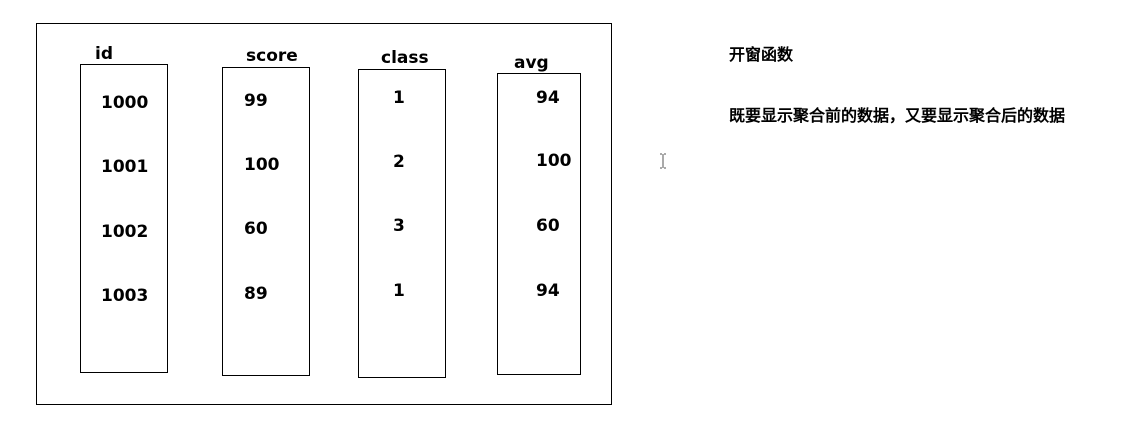 The height and width of the screenshot is (423, 1133). What do you see at coordinates (125, 167) in the screenshot?
I see `cell-id-row2: 1001` at bounding box center [125, 167].